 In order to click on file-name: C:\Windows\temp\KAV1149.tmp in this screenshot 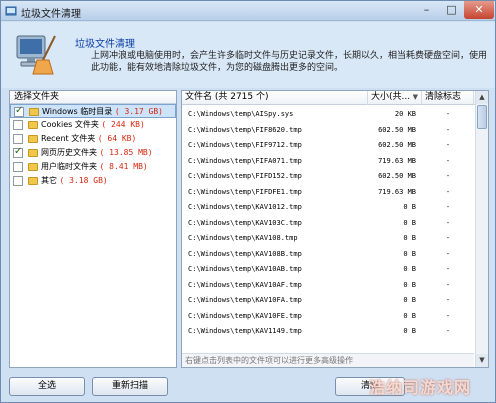, I will do `click(245, 331)`.